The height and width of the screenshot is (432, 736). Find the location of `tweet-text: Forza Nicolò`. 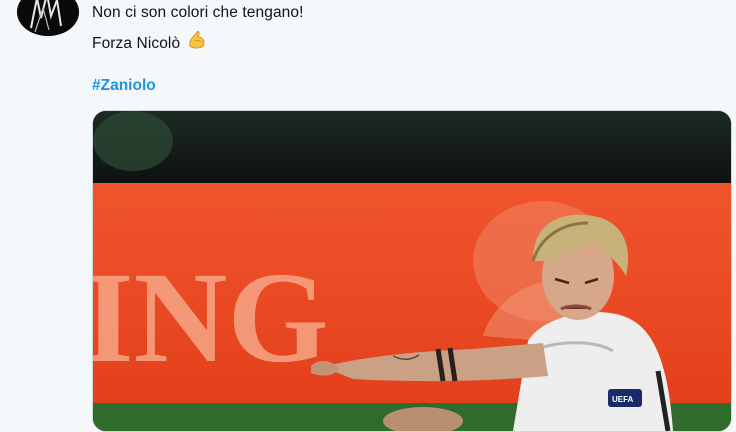

tweet-text: Forza Nicolò is located at coordinates (136, 43).